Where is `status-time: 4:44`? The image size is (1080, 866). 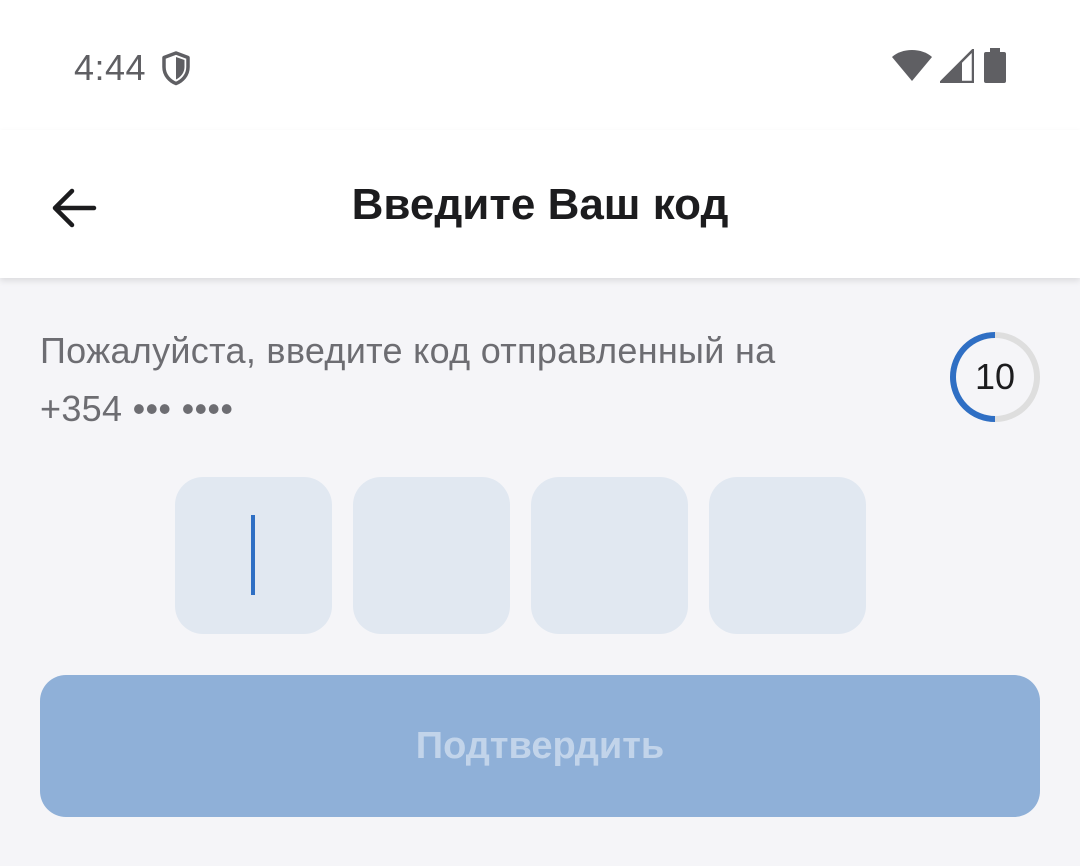
status-time: 4:44 is located at coordinates (110, 67).